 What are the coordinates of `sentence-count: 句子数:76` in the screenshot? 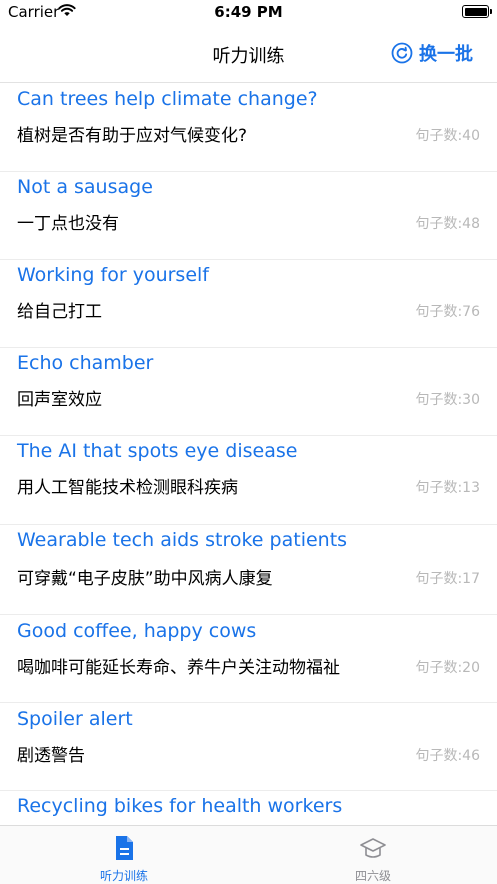 It's located at (447, 312).